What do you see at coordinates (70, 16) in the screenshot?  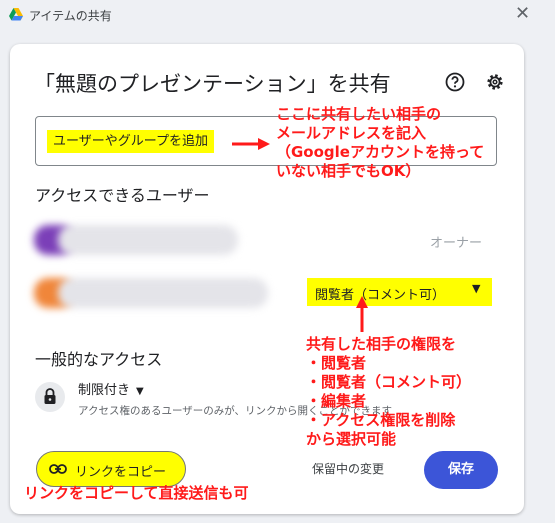 I see `window-title: アイテムの共有` at bounding box center [70, 16].